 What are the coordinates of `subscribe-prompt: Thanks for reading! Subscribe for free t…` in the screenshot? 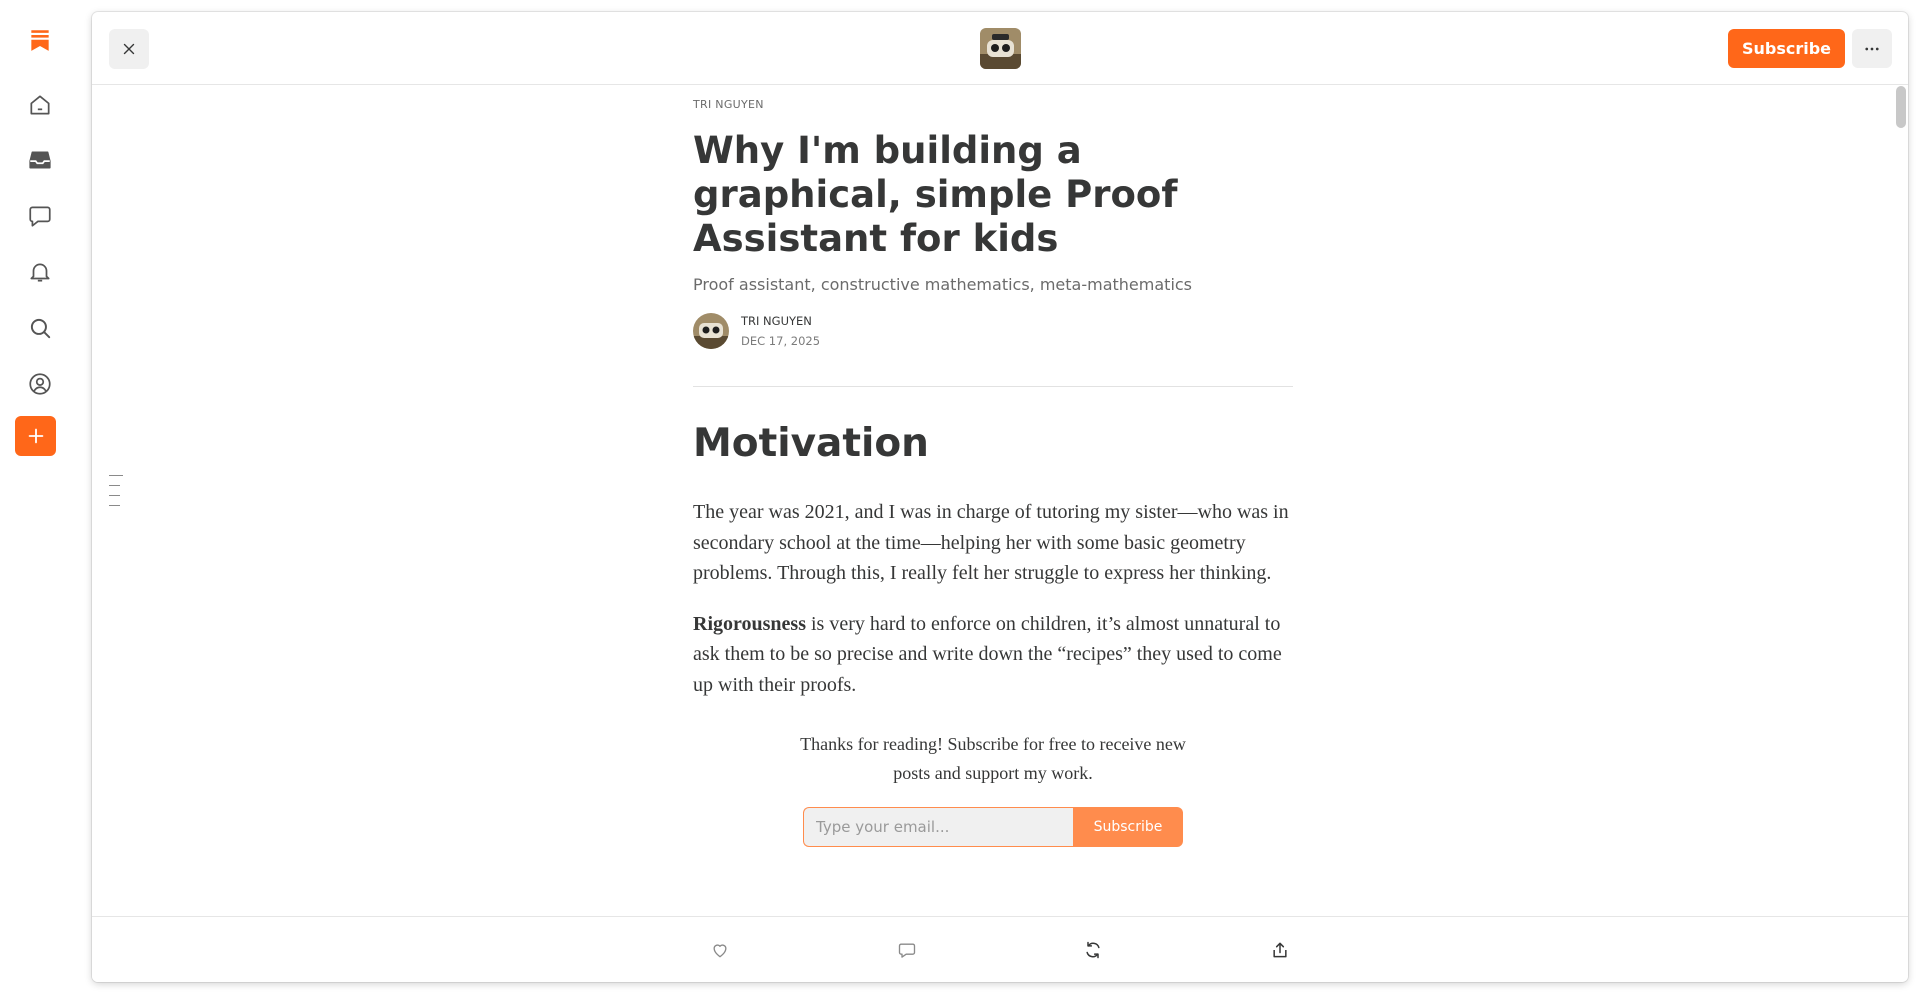 It's located at (993, 758).